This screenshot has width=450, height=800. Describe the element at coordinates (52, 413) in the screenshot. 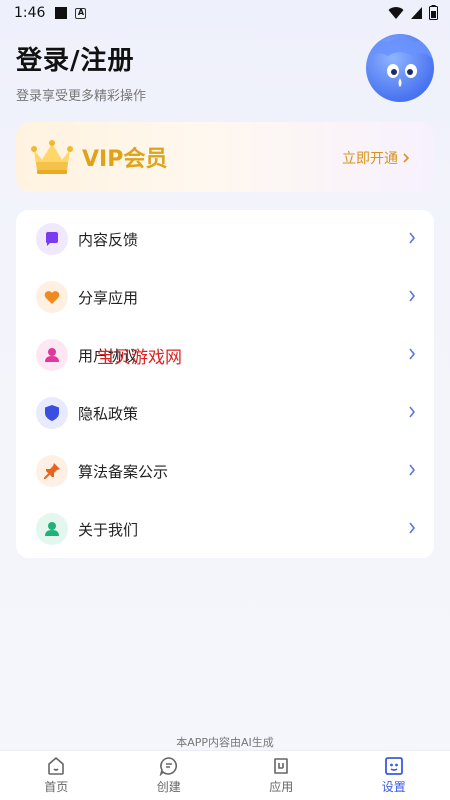

I see `shield-icon` at that location.